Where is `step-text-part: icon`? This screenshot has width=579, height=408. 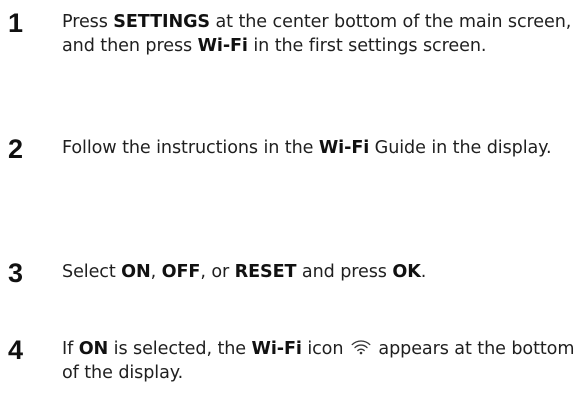 step-text-part: icon is located at coordinates (325, 349).